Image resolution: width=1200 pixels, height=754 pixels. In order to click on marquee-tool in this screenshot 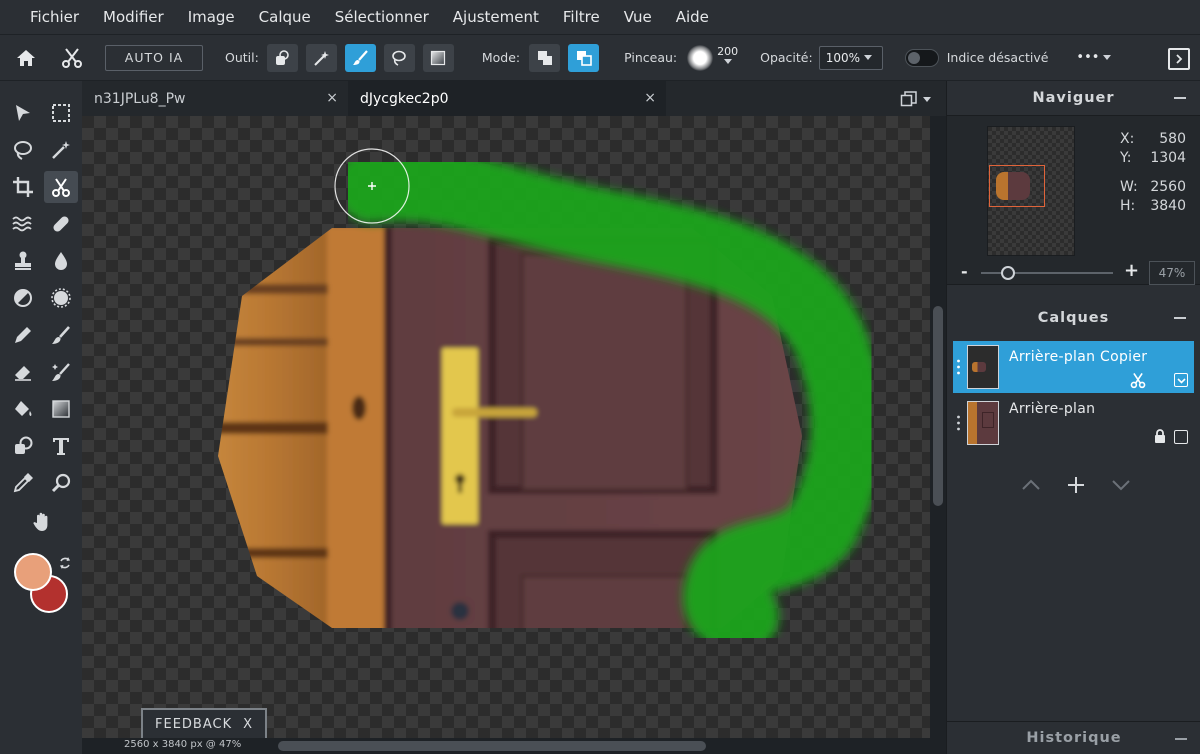, I will do `click(61, 113)`.